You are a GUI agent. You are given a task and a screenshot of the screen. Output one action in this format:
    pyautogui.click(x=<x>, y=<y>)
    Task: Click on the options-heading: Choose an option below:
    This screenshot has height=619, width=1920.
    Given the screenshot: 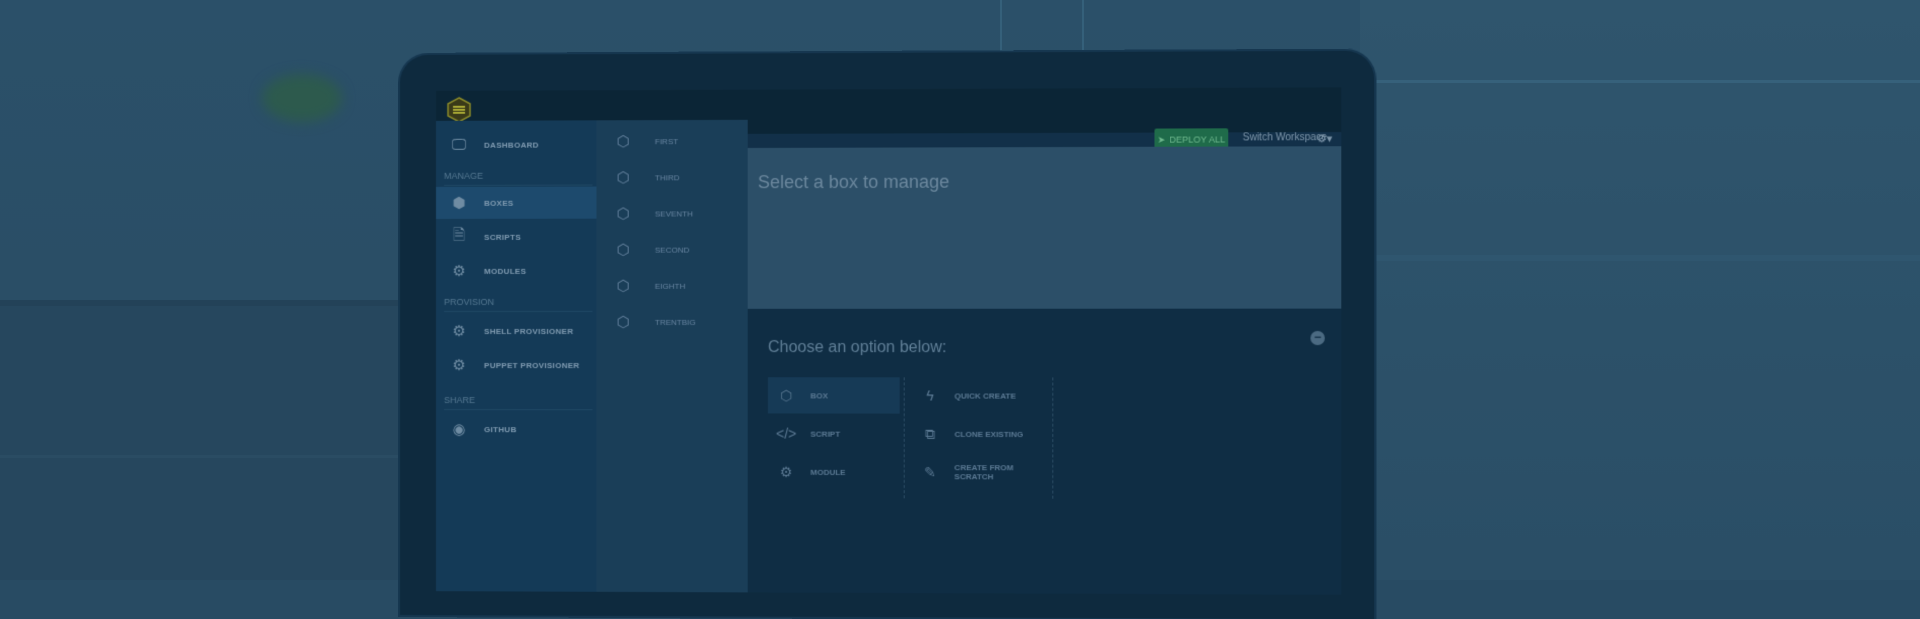 What is the action you would take?
    pyautogui.click(x=857, y=348)
    